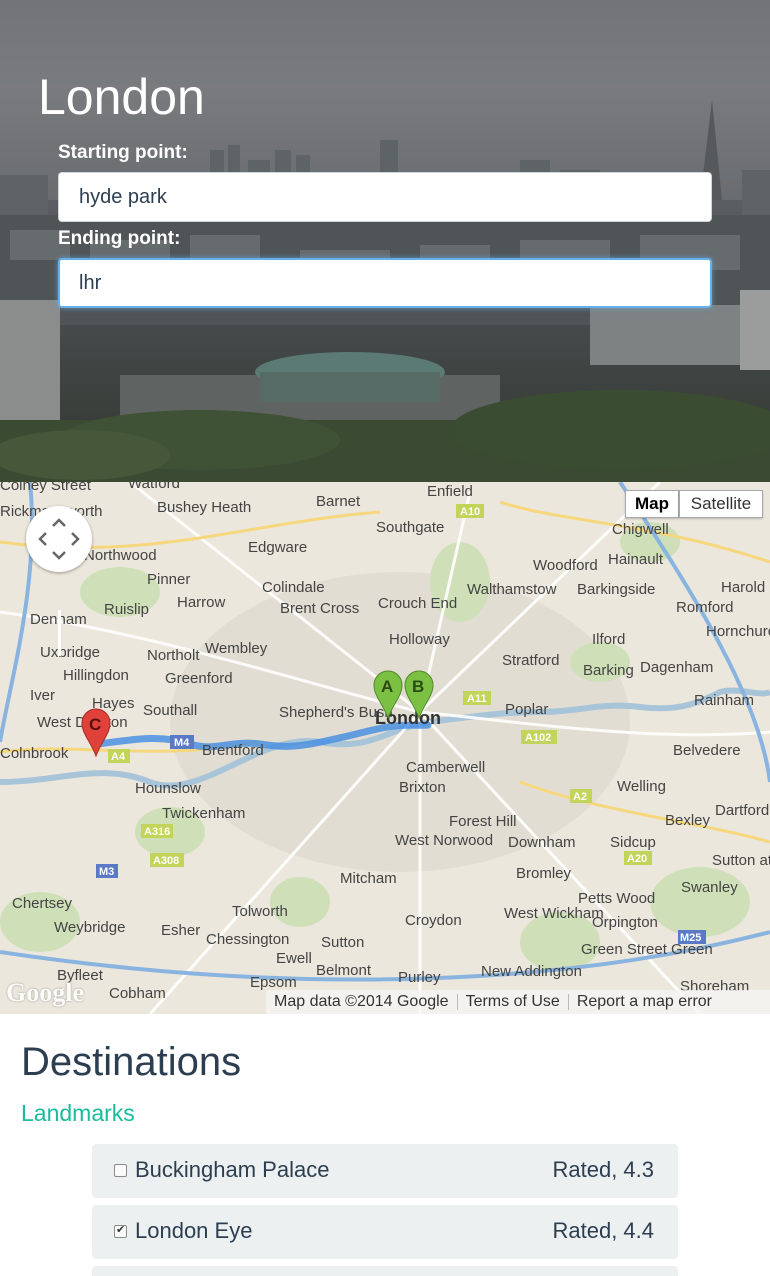  What do you see at coordinates (59, 633) in the screenshot?
I see `zoom-slider` at bounding box center [59, 633].